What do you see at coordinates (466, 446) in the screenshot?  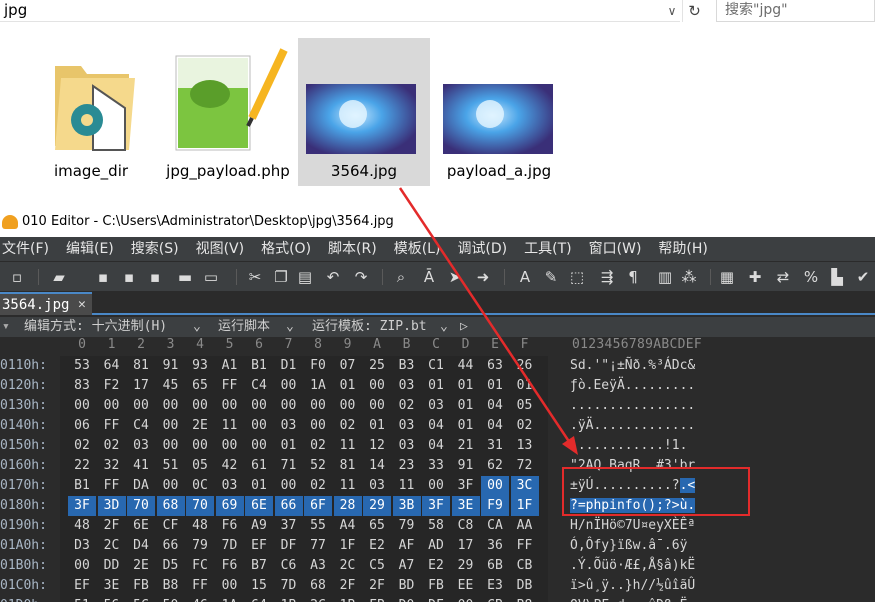 I see `hex-byte: 21` at bounding box center [466, 446].